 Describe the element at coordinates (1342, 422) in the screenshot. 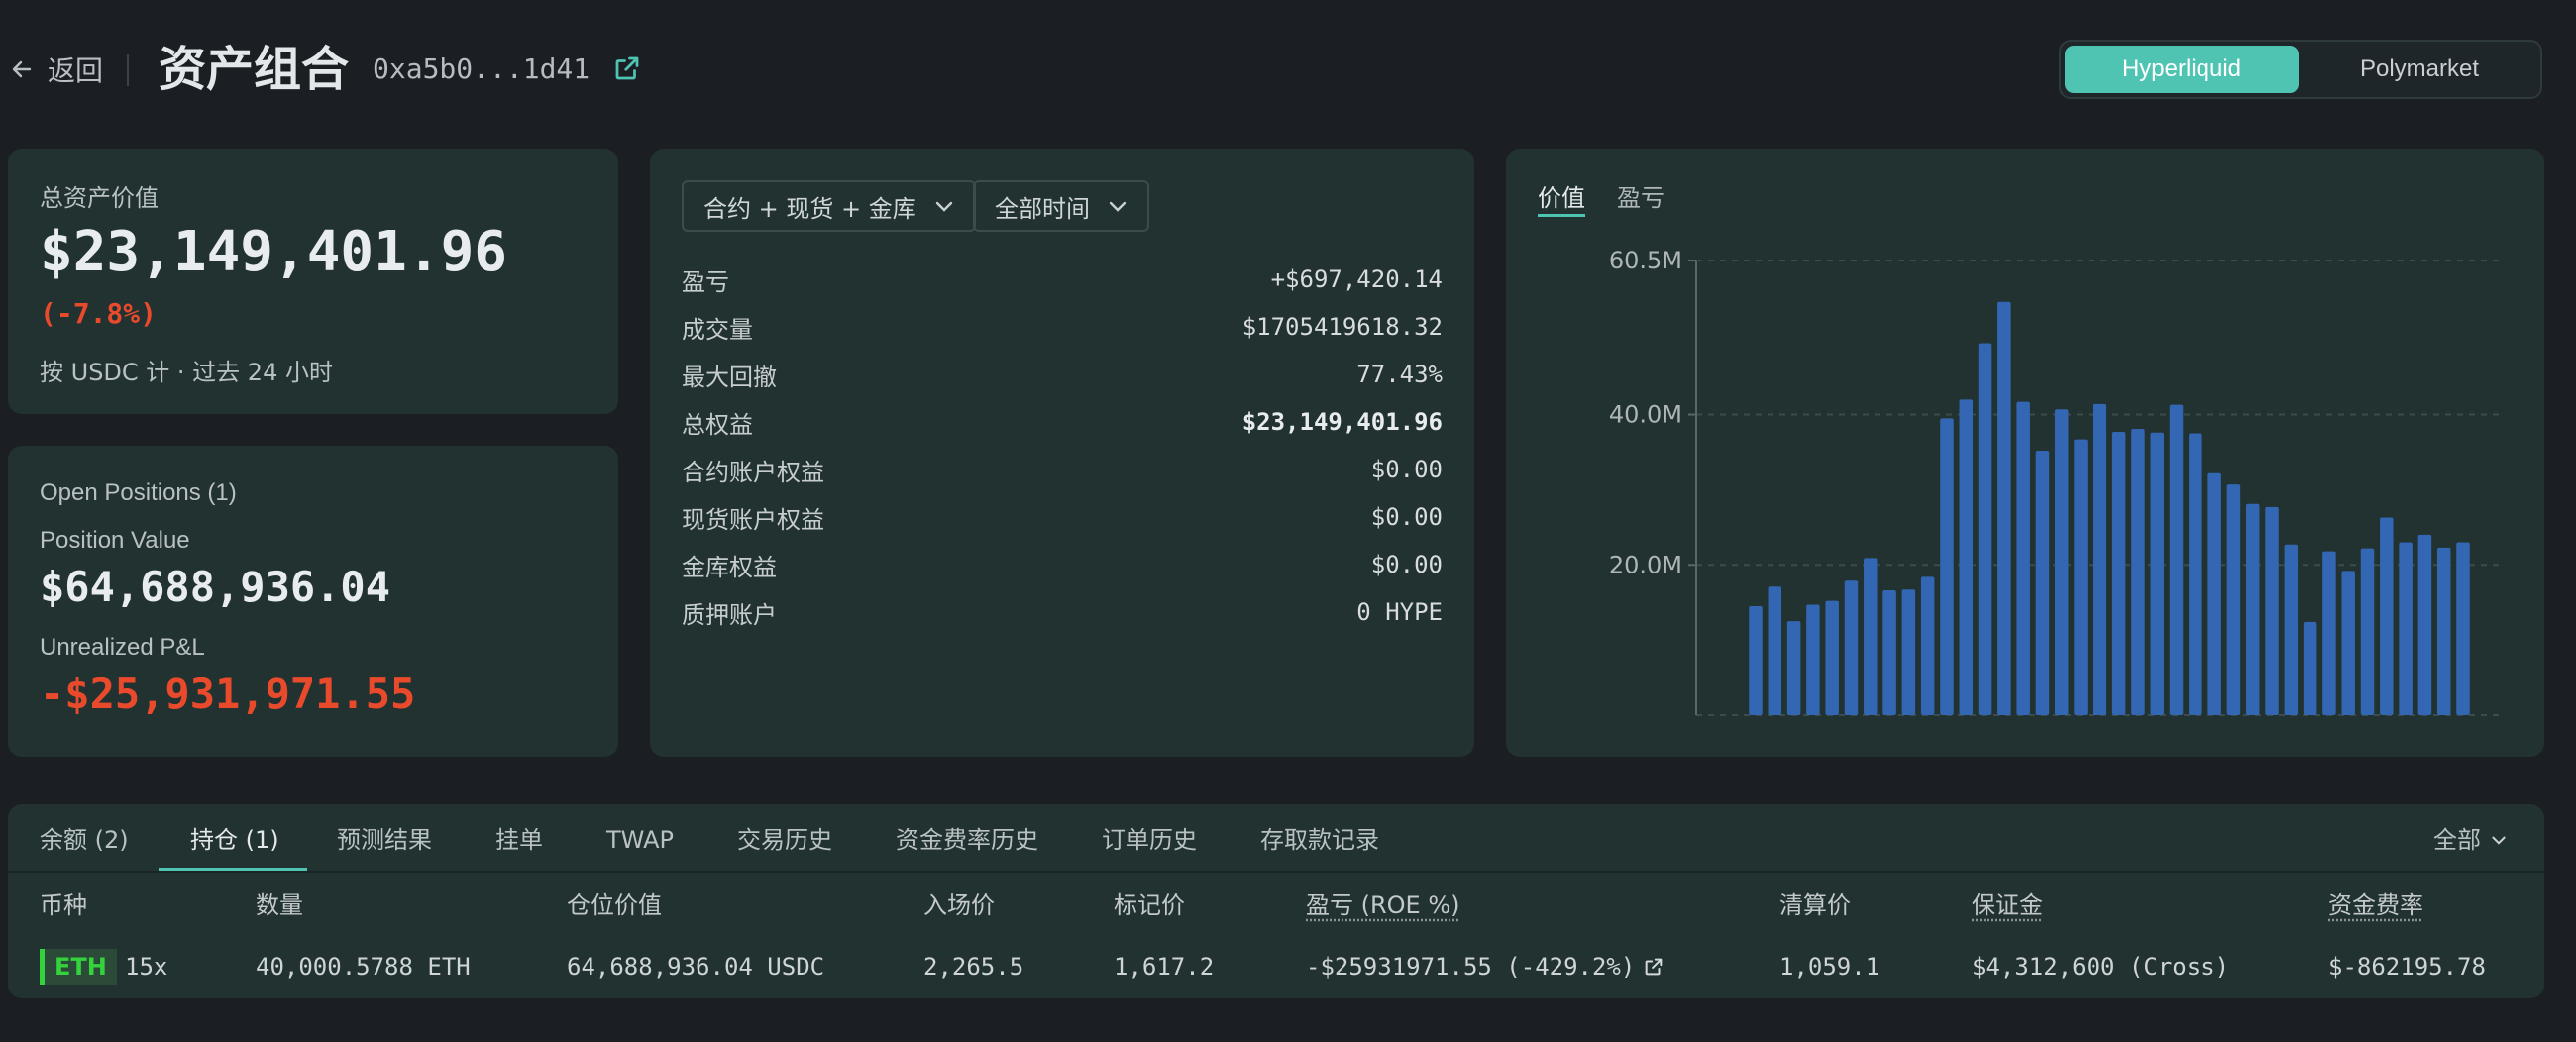

I see `stat-value: $23,149,401.96` at that location.